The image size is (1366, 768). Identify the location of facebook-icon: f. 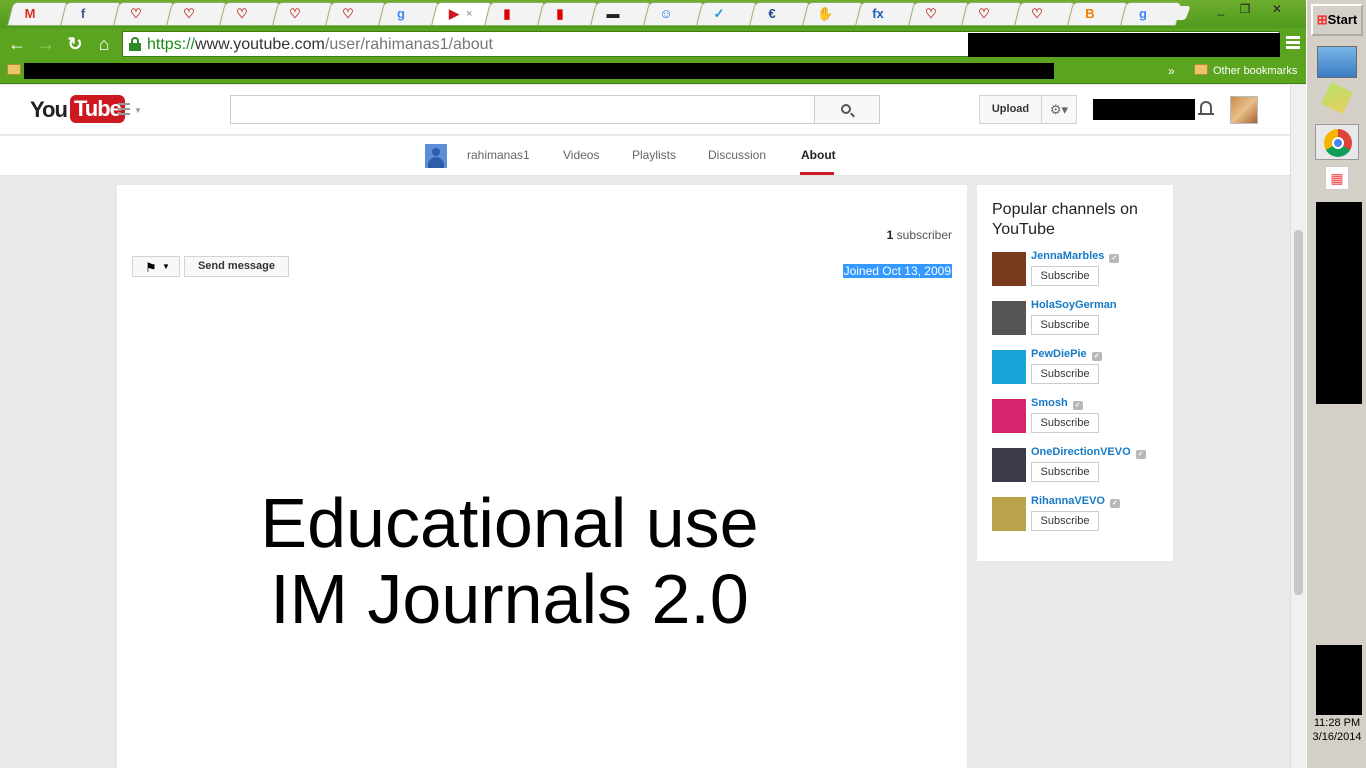
(83, 13).